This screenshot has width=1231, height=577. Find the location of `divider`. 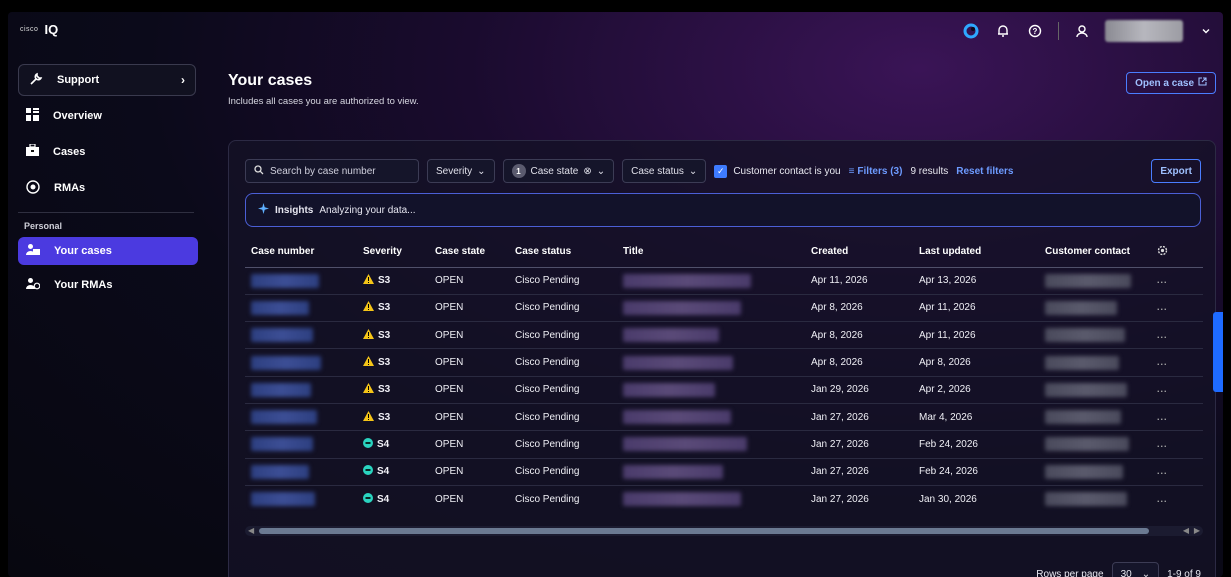

divider is located at coordinates (1058, 31).